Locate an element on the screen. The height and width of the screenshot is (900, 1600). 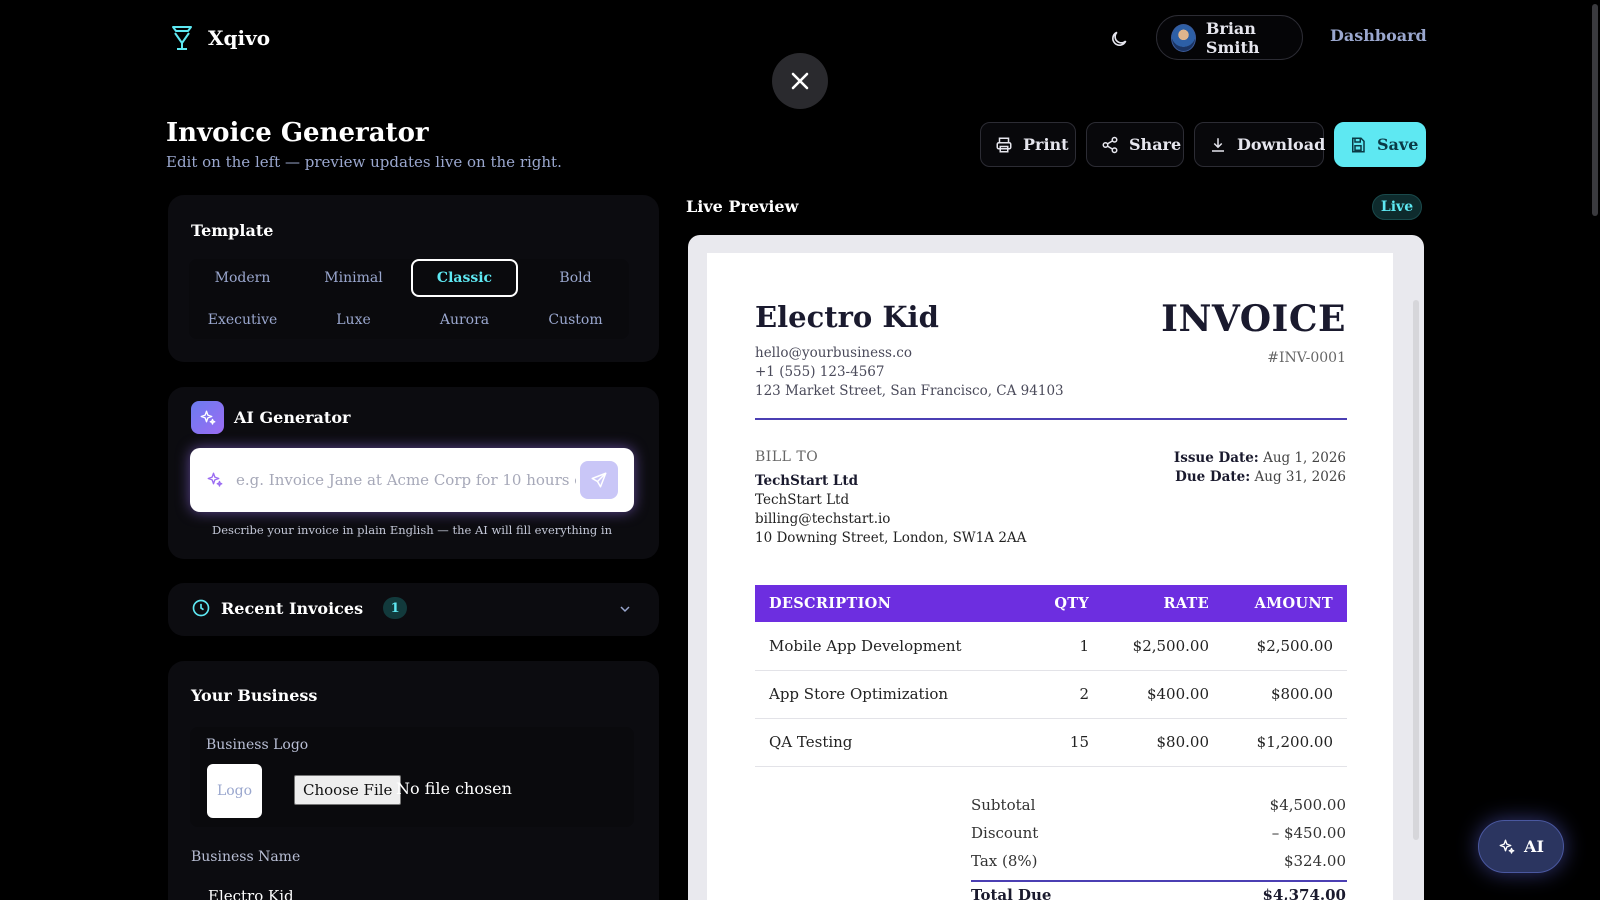
business-name-label: Business Name is located at coordinates (246, 857).